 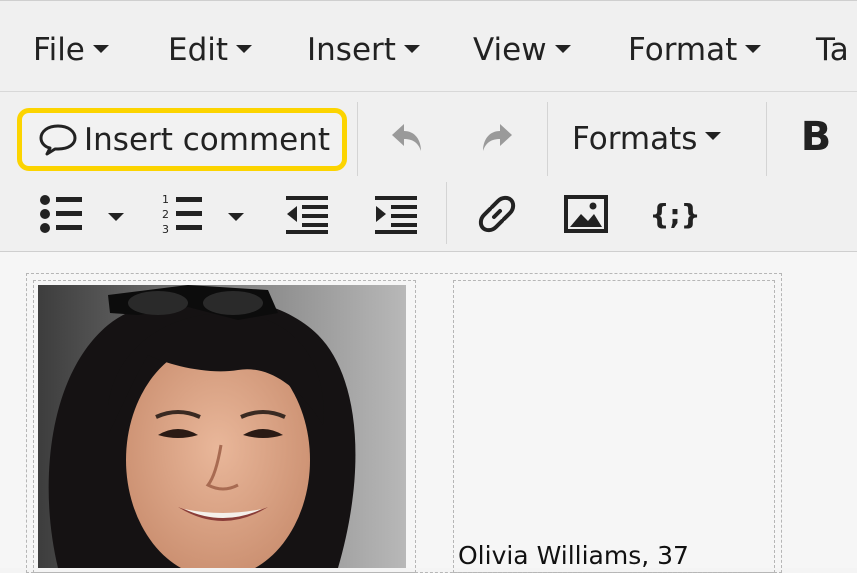 I want to click on menu-edit-label: Edit, so click(x=198, y=50).